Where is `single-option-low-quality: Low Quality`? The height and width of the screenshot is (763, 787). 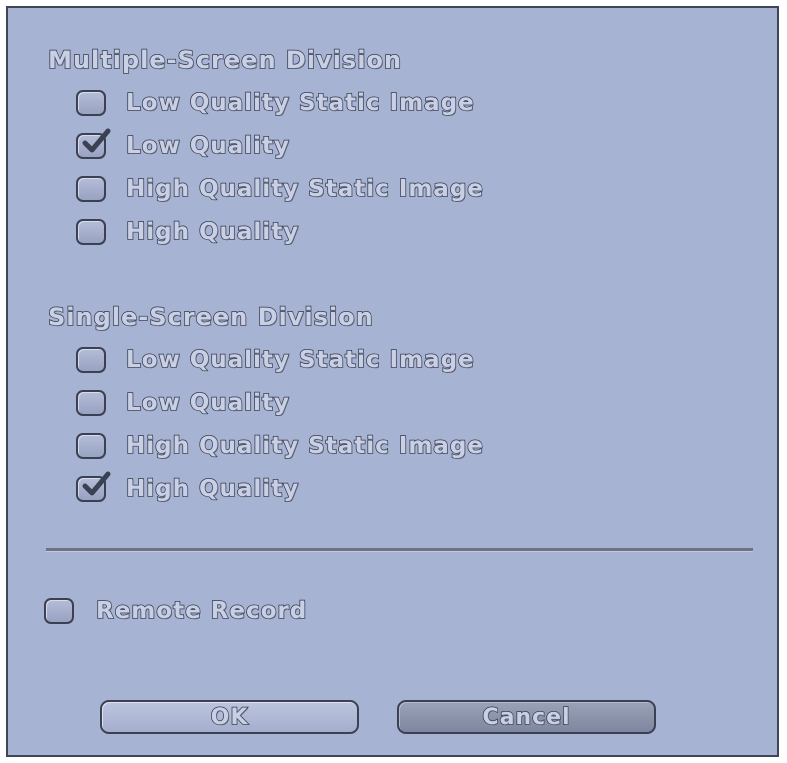 single-option-low-quality: Low Quality is located at coordinates (183, 403).